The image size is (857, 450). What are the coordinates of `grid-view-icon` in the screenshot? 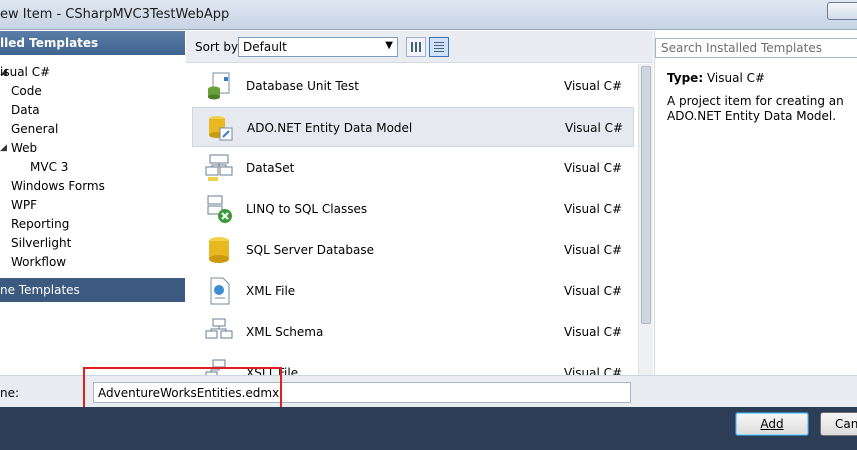 It's located at (416, 47).